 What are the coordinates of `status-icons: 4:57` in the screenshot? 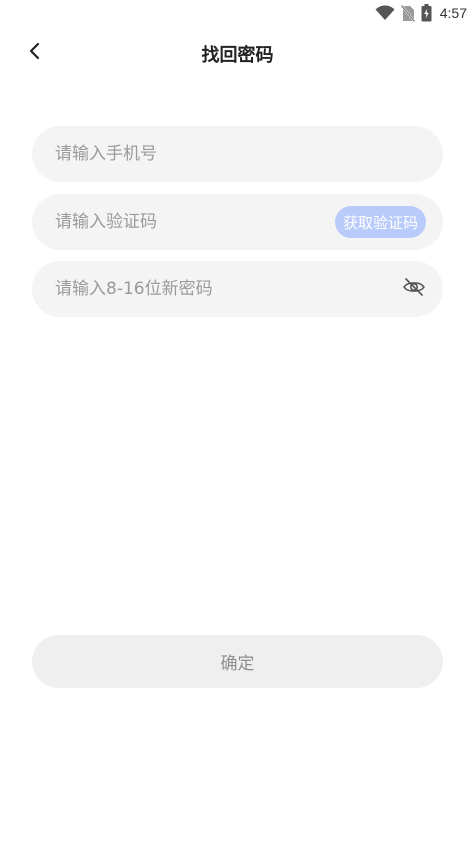 It's located at (421, 13).